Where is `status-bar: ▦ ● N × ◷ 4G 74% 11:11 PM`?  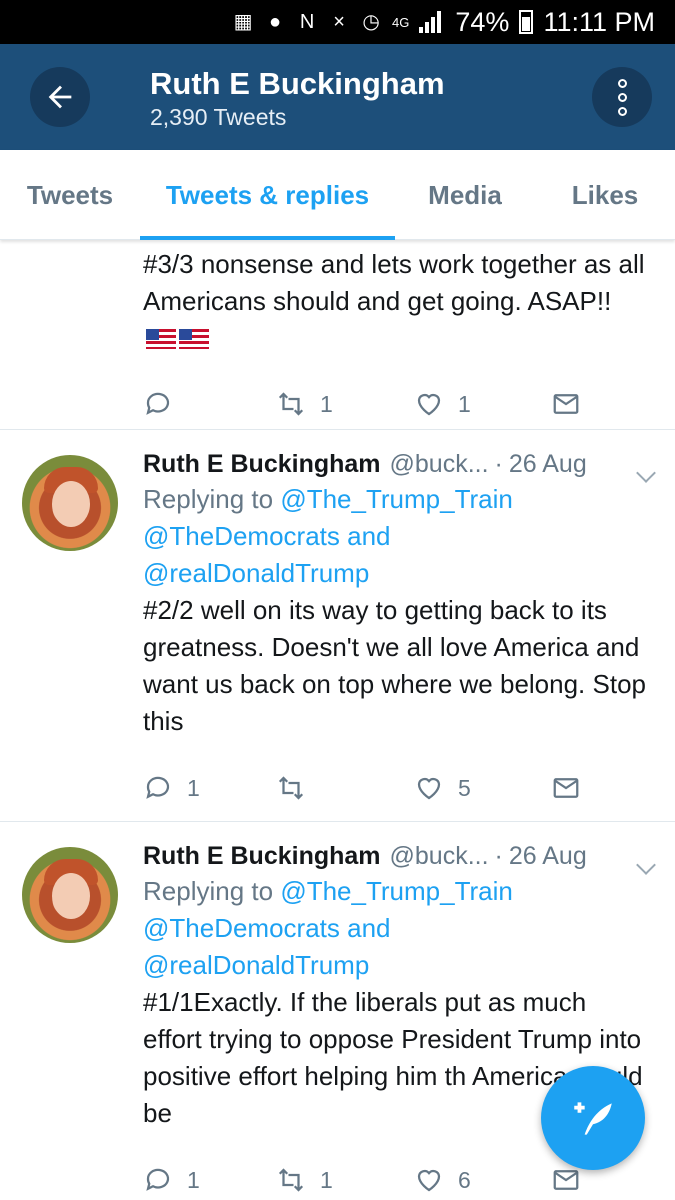
status-bar: ▦ ● N × ◷ 4G 74% 11:11 PM is located at coordinates (337, 22).